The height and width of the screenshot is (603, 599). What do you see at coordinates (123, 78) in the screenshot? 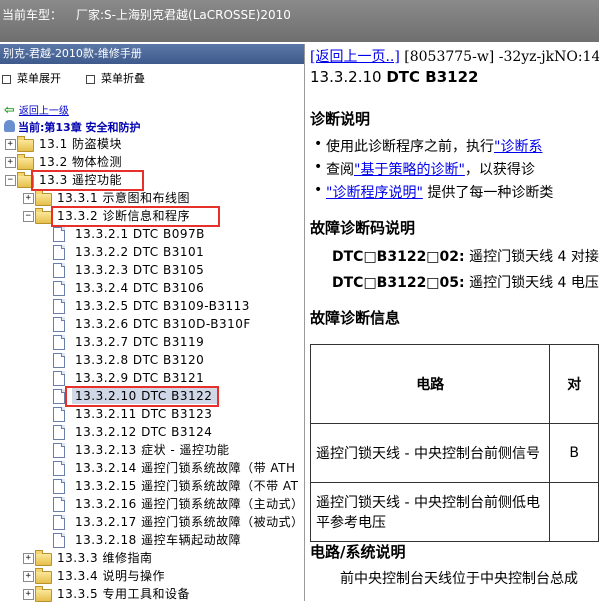
I see `collapse-all-label: 菜单折叠` at bounding box center [123, 78].